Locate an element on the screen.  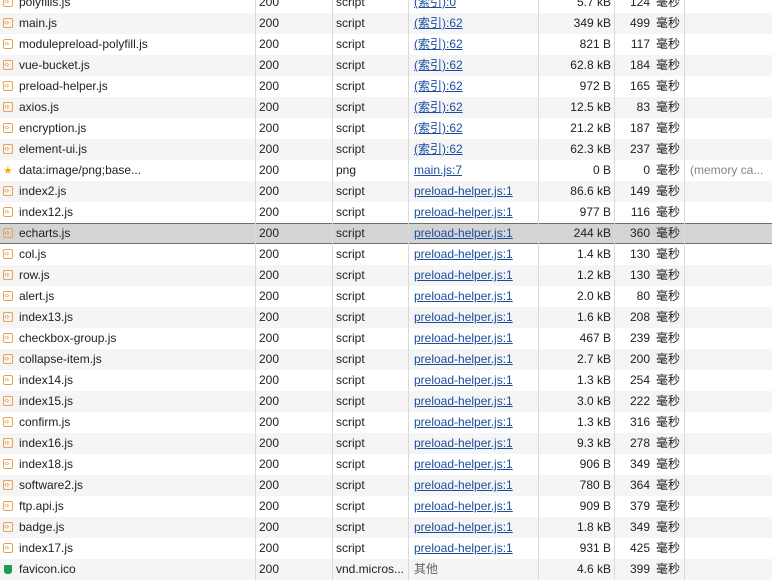
request-name: collapse-item.js is located at coordinates (60, 359).